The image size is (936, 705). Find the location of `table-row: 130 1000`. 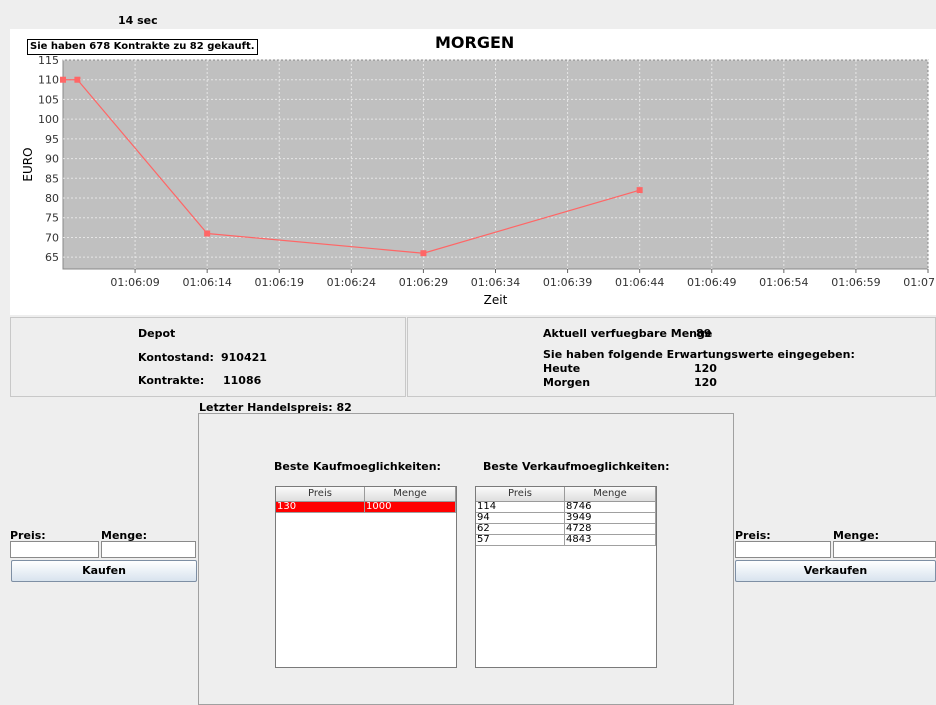

table-row: 130 1000 is located at coordinates (366, 507).